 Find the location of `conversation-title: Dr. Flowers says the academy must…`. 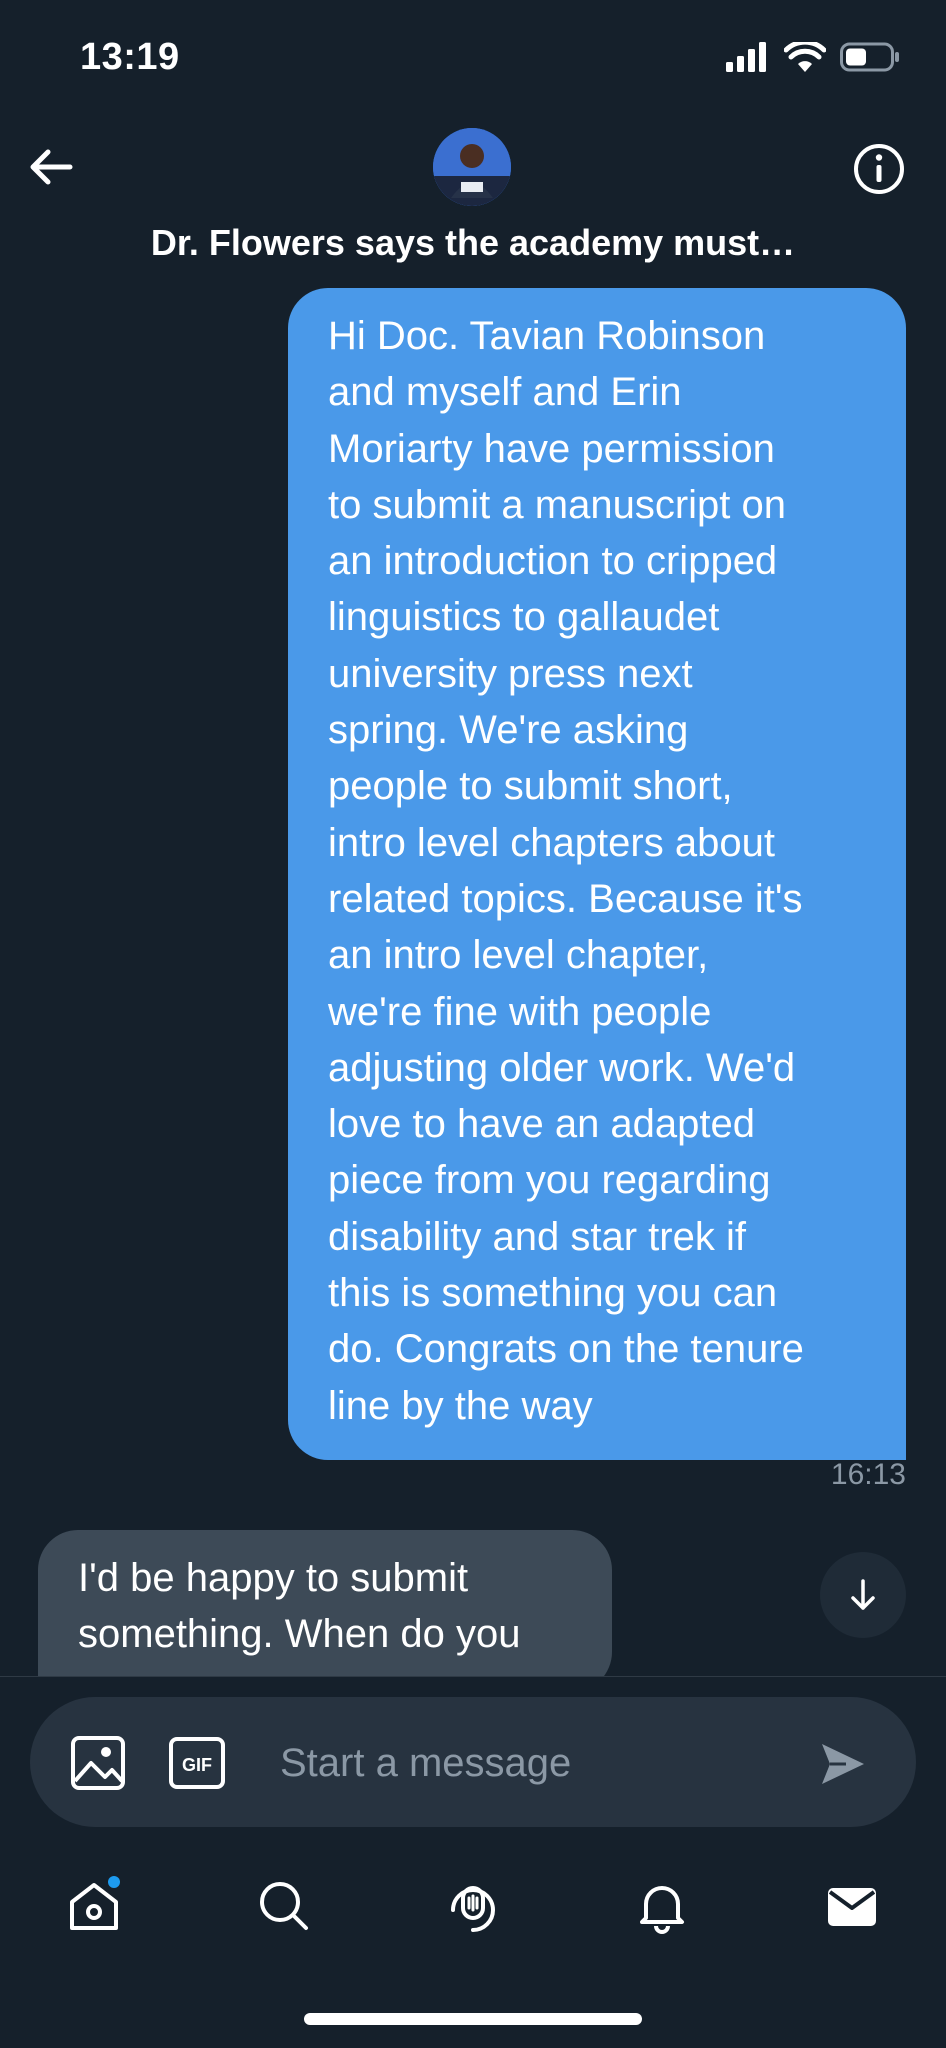

conversation-title: Dr. Flowers says the academy must… is located at coordinates (473, 243).